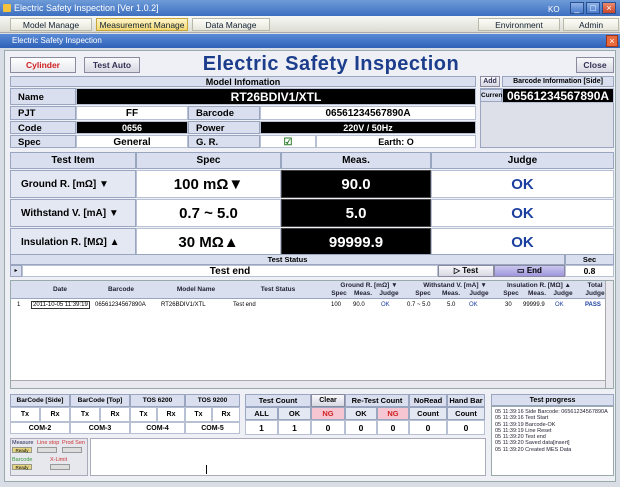  What do you see at coordinates (522, 213) in the screenshot?
I see `judge-withstand: OK` at bounding box center [522, 213].